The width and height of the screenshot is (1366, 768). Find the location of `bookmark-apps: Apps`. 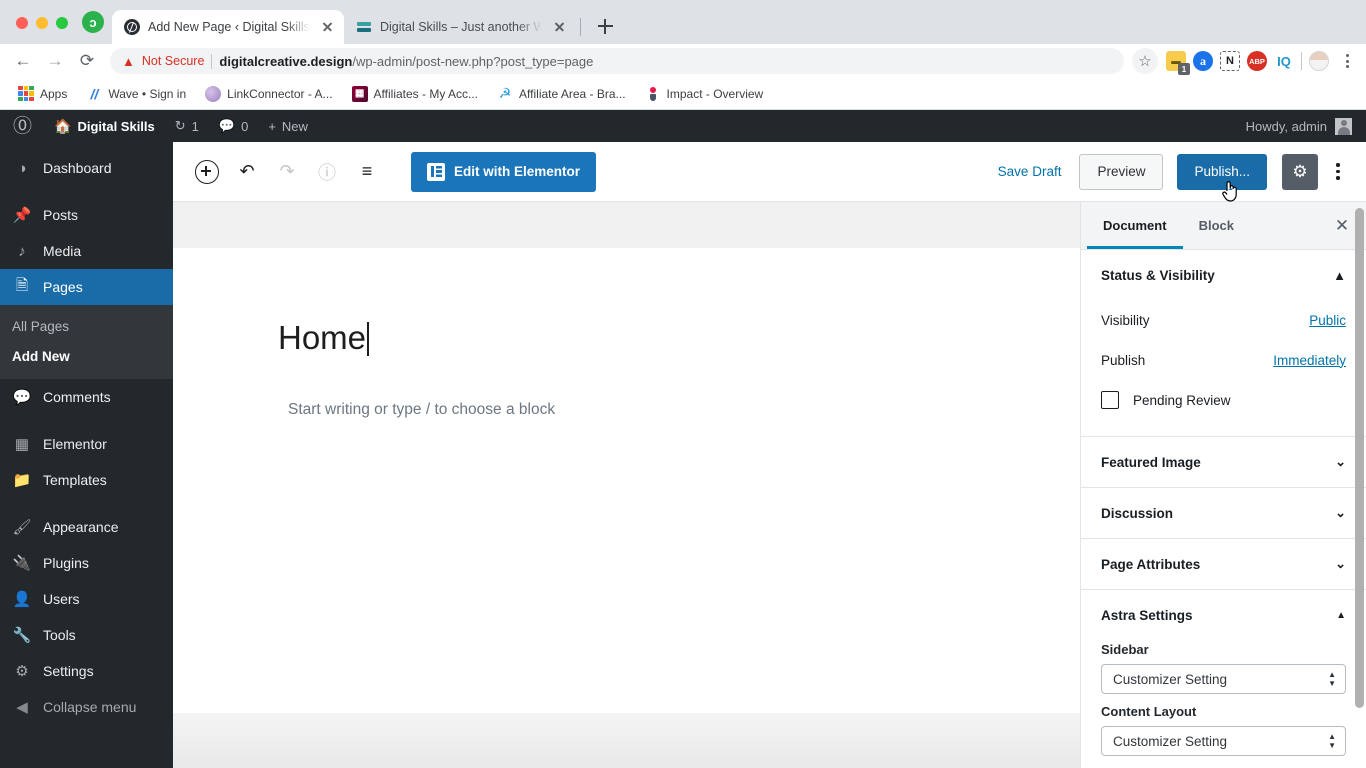

bookmark-apps: Apps is located at coordinates (42, 94).